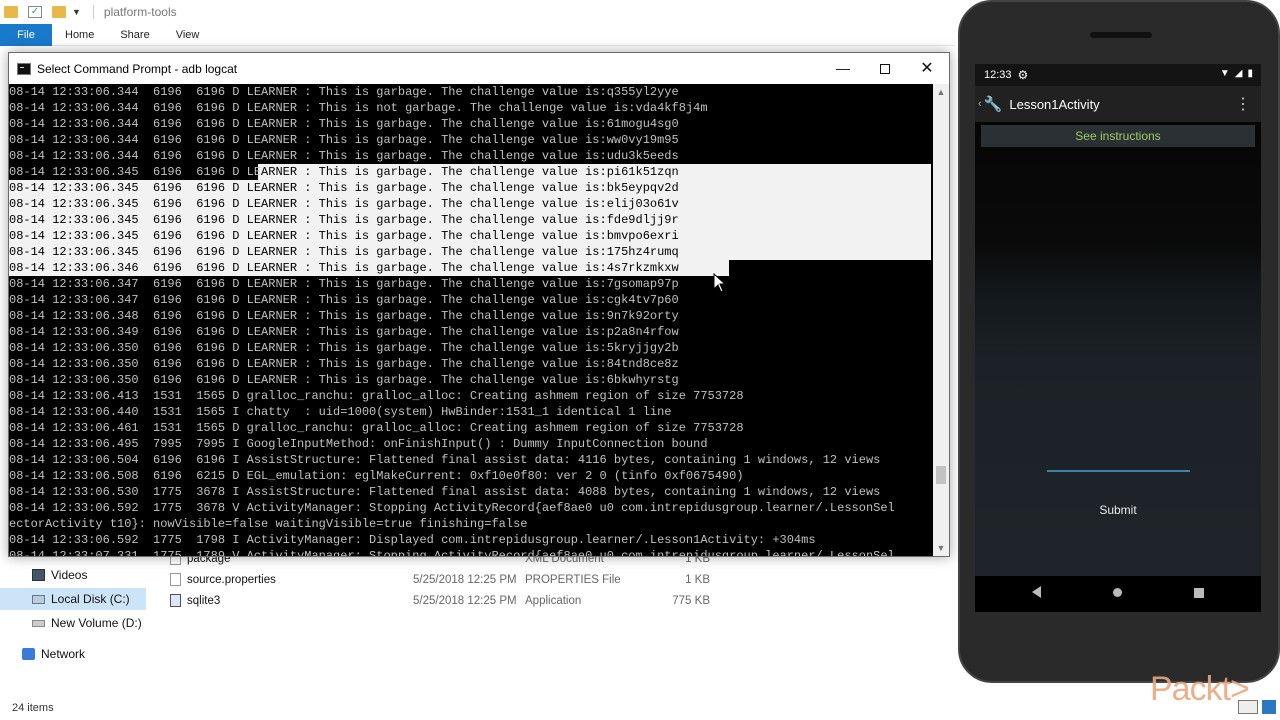 Image resolution: width=1280 pixels, height=720 pixels. Describe the element at coordinates (1118, 104) in the screenshot. I see `app-action-bar: ‹ 🔧 Lesson1Activity ⋮` at that location.